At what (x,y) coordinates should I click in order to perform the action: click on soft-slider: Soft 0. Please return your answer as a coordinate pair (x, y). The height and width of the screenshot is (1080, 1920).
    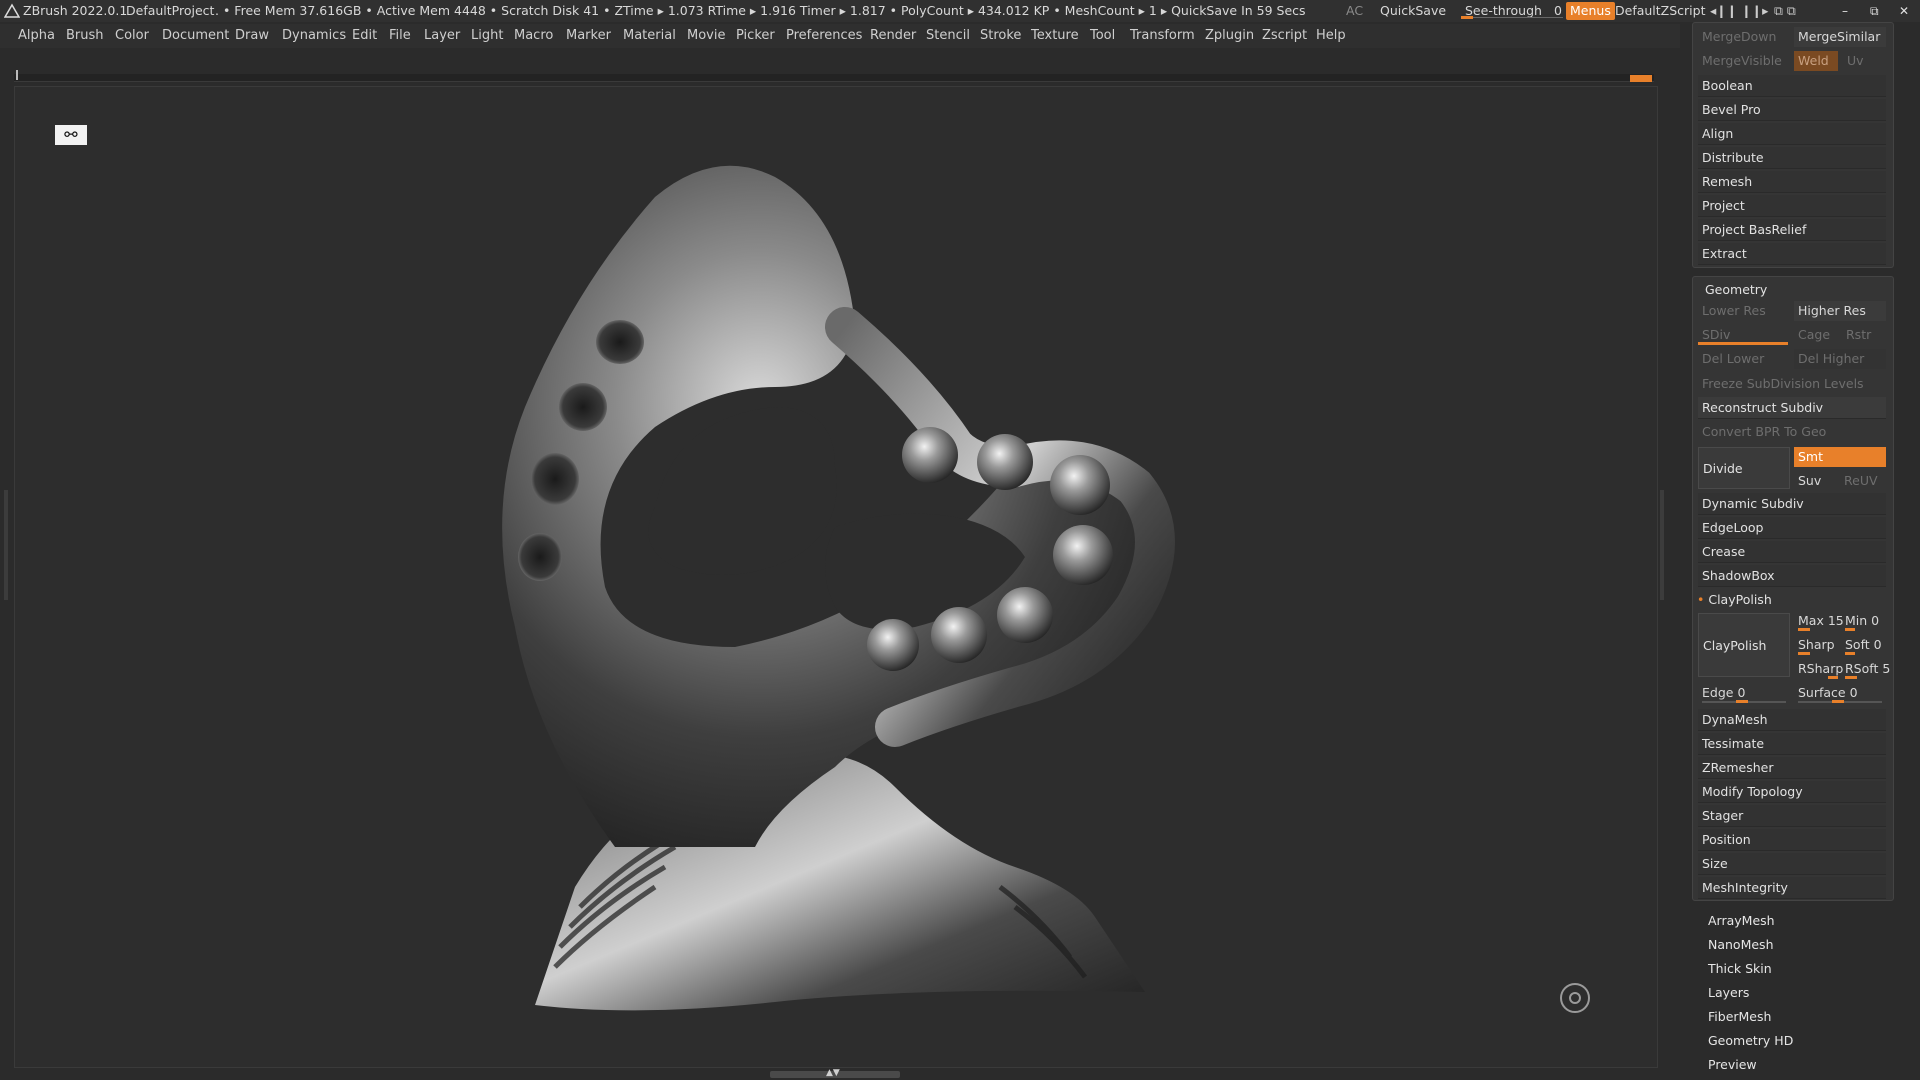
    Looking at the image, I should click on (1864, 645).